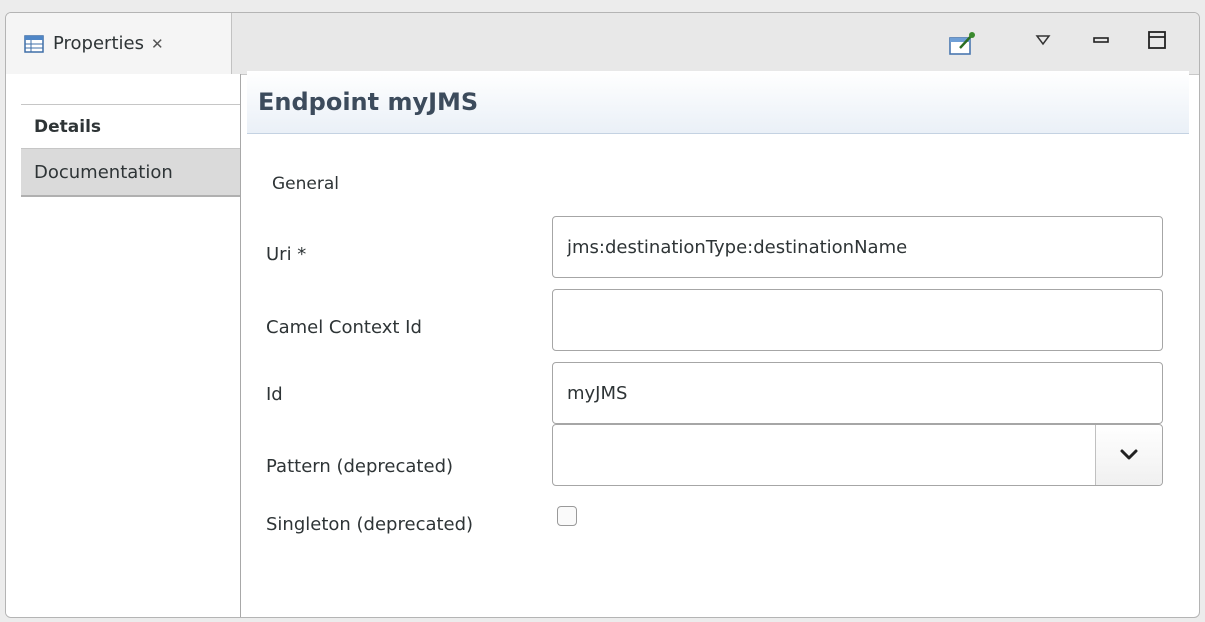 The width and height of the screenshot is (1205, 622). What do you see at coordinates (360, 466) in the screenshot?
I see `pattern-label: Pattern (deprecated)` at bounding box center [360, 466].